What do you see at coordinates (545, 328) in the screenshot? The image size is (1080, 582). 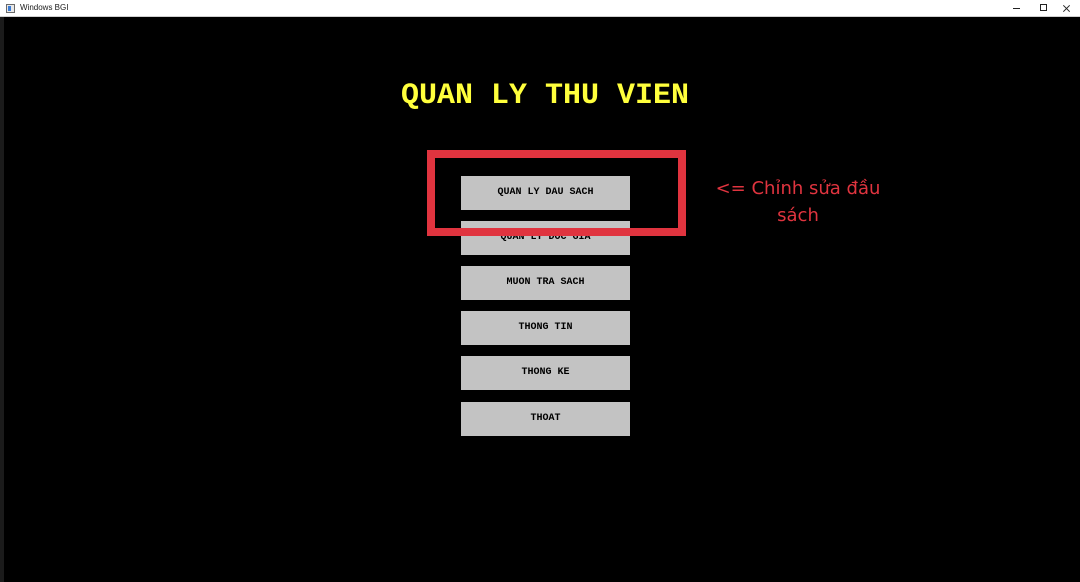 I see `info-button: THONG TIN` at bounding box center [545, 328].